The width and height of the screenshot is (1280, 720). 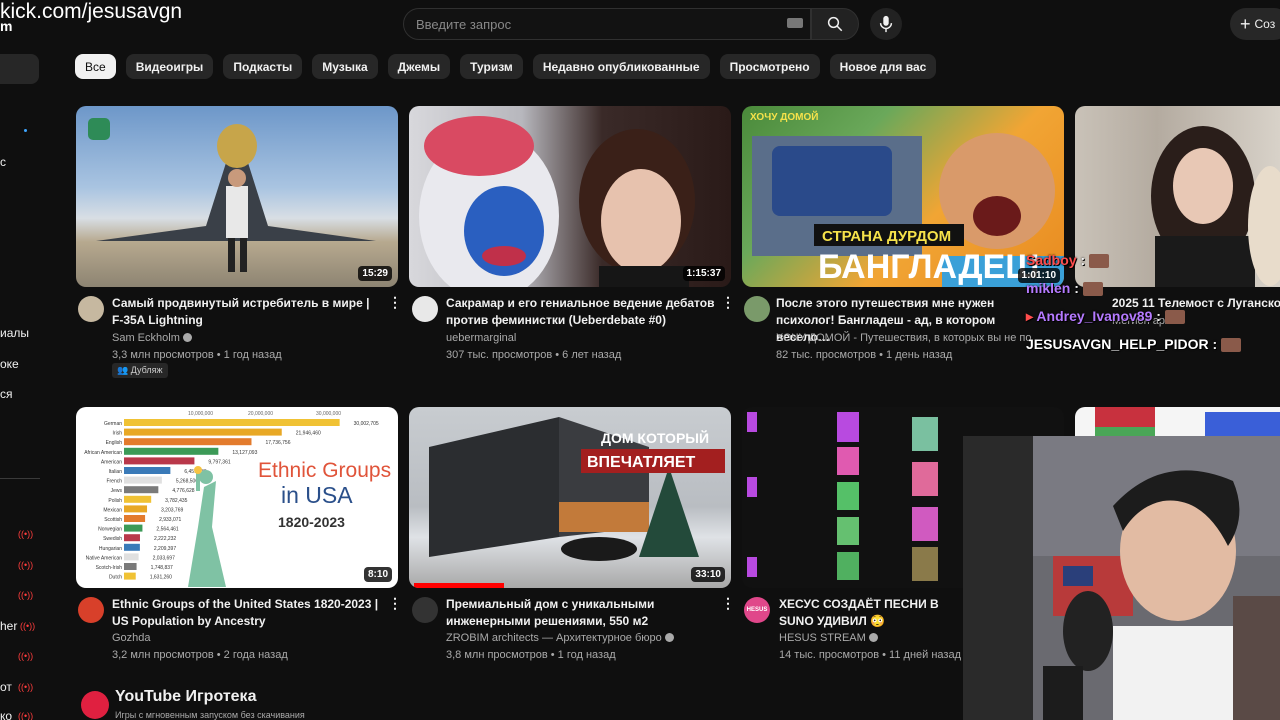 What do you see at coordinates (25, 130) in the screenshot?
I see `sidebar-new-indicator` at bounding box center [25, 130].